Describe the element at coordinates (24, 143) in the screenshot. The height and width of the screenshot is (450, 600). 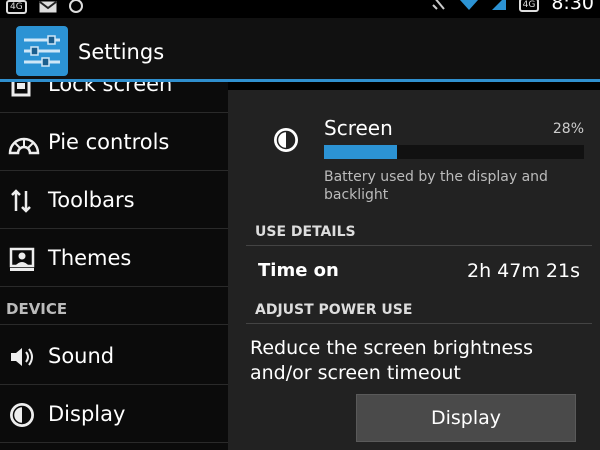
I see `pie-controls-icon` at that location.